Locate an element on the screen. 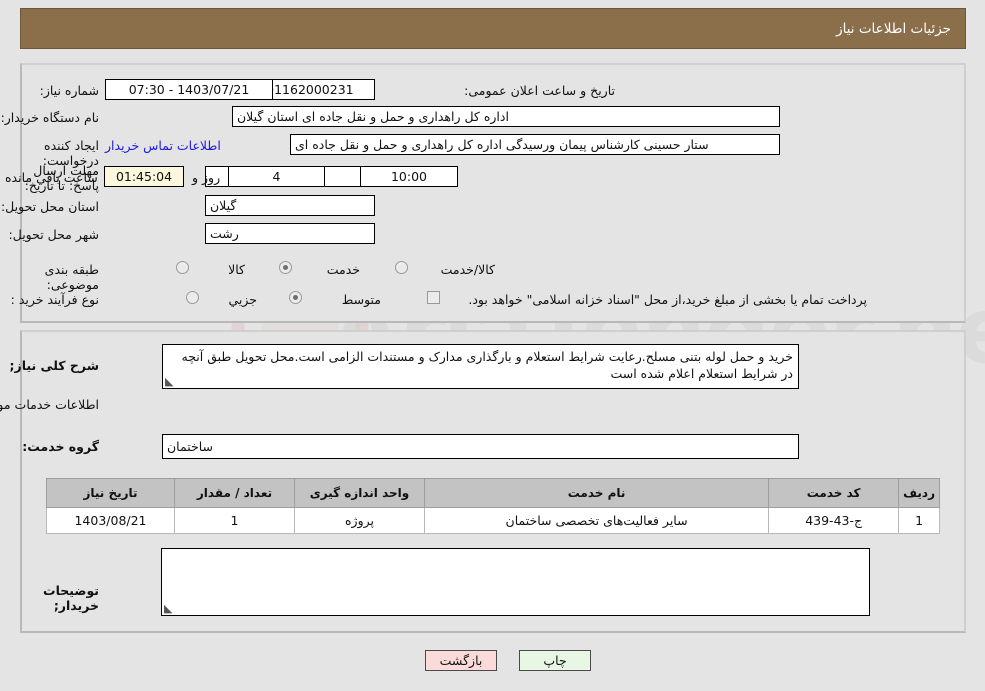 Image resolution: width=985 pixels, height=691 pixels. radio-purchase-motavaset-label: متوسط is located at coordinates (361, 299).